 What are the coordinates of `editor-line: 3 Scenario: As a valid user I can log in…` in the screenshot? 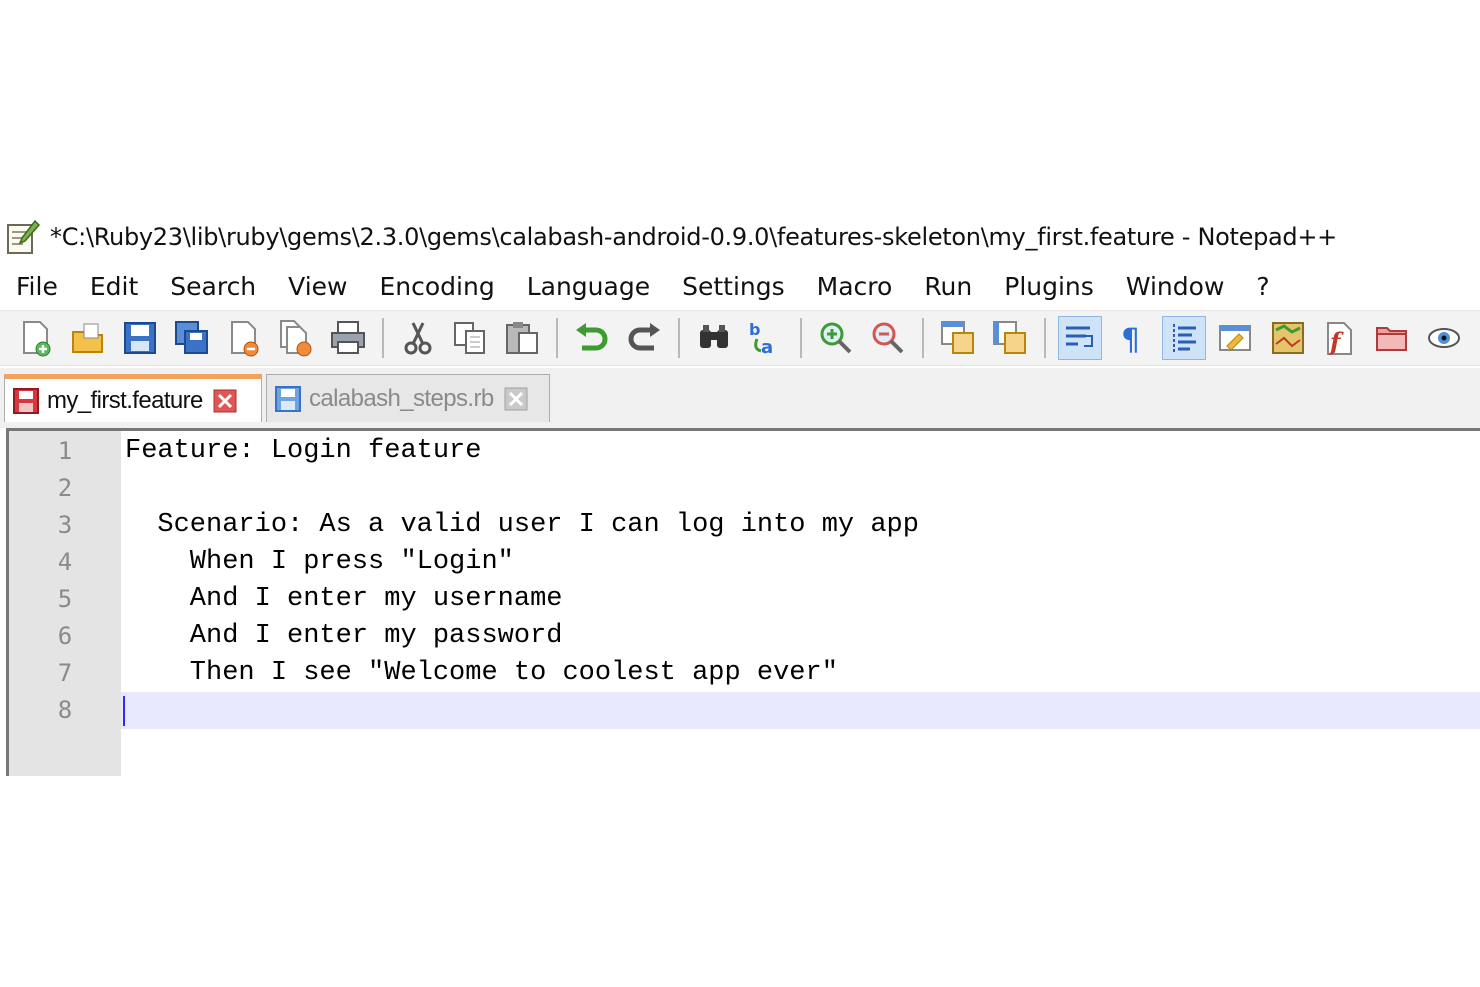 It's located at (744, 525).